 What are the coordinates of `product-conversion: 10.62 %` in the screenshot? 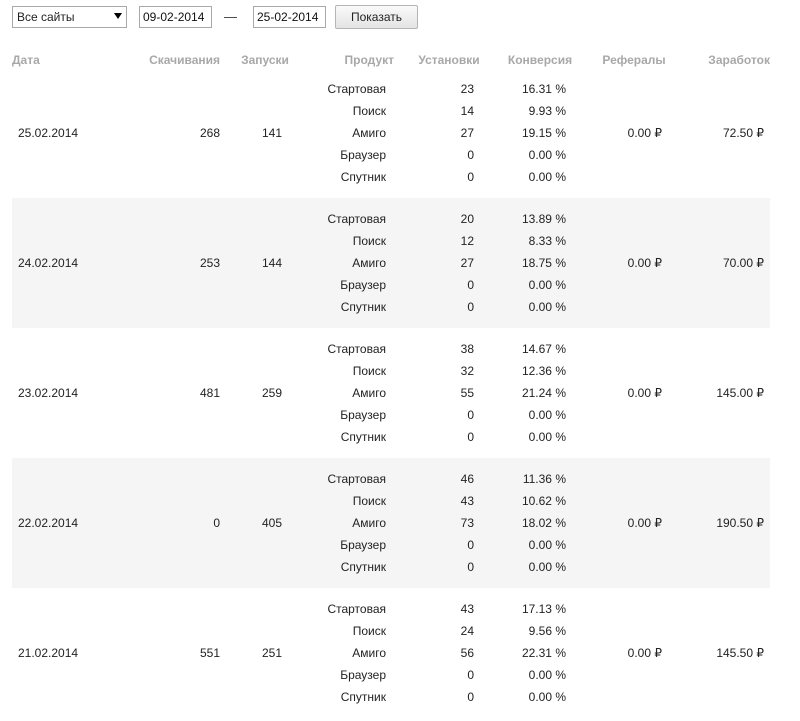 It's located at (543, 501).